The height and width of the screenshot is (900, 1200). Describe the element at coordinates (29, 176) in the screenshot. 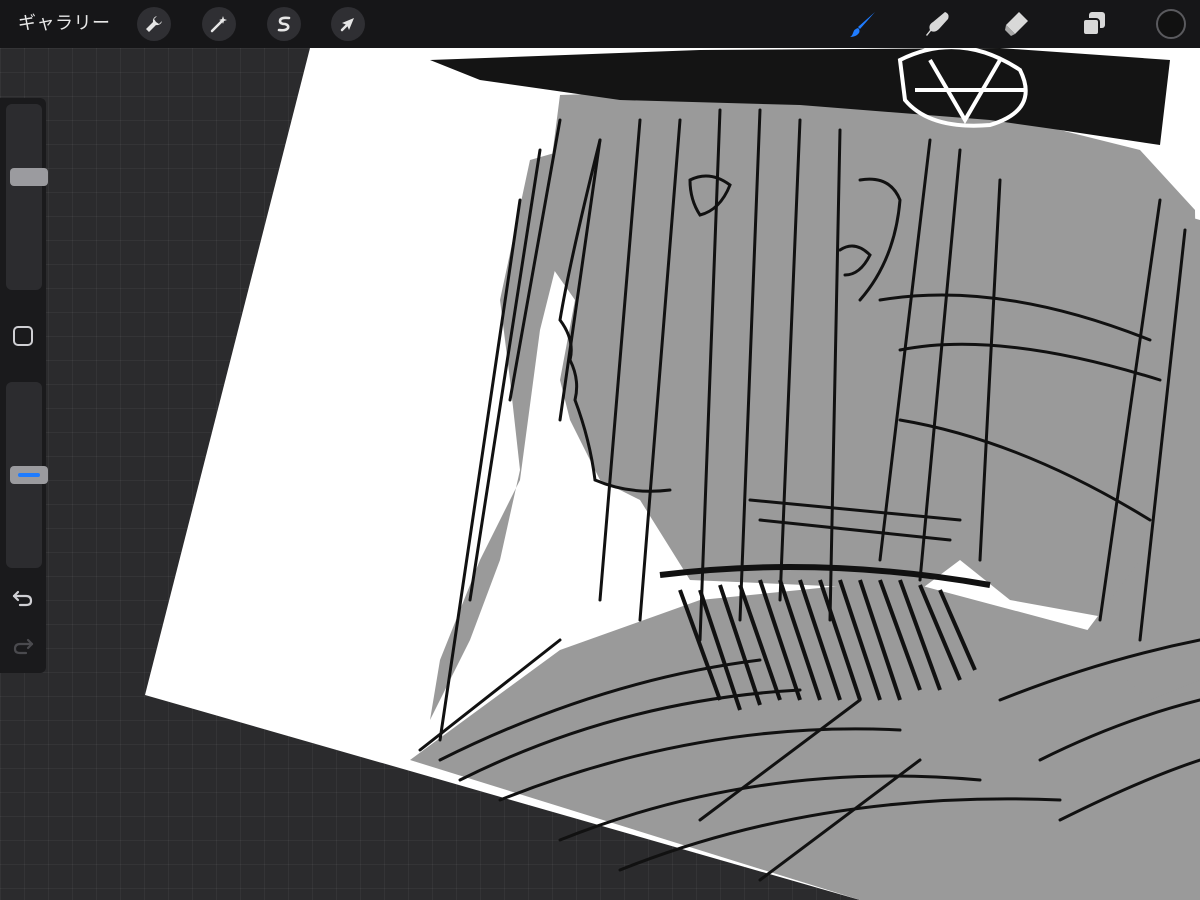

I see `brush-size-thumb` at that location.